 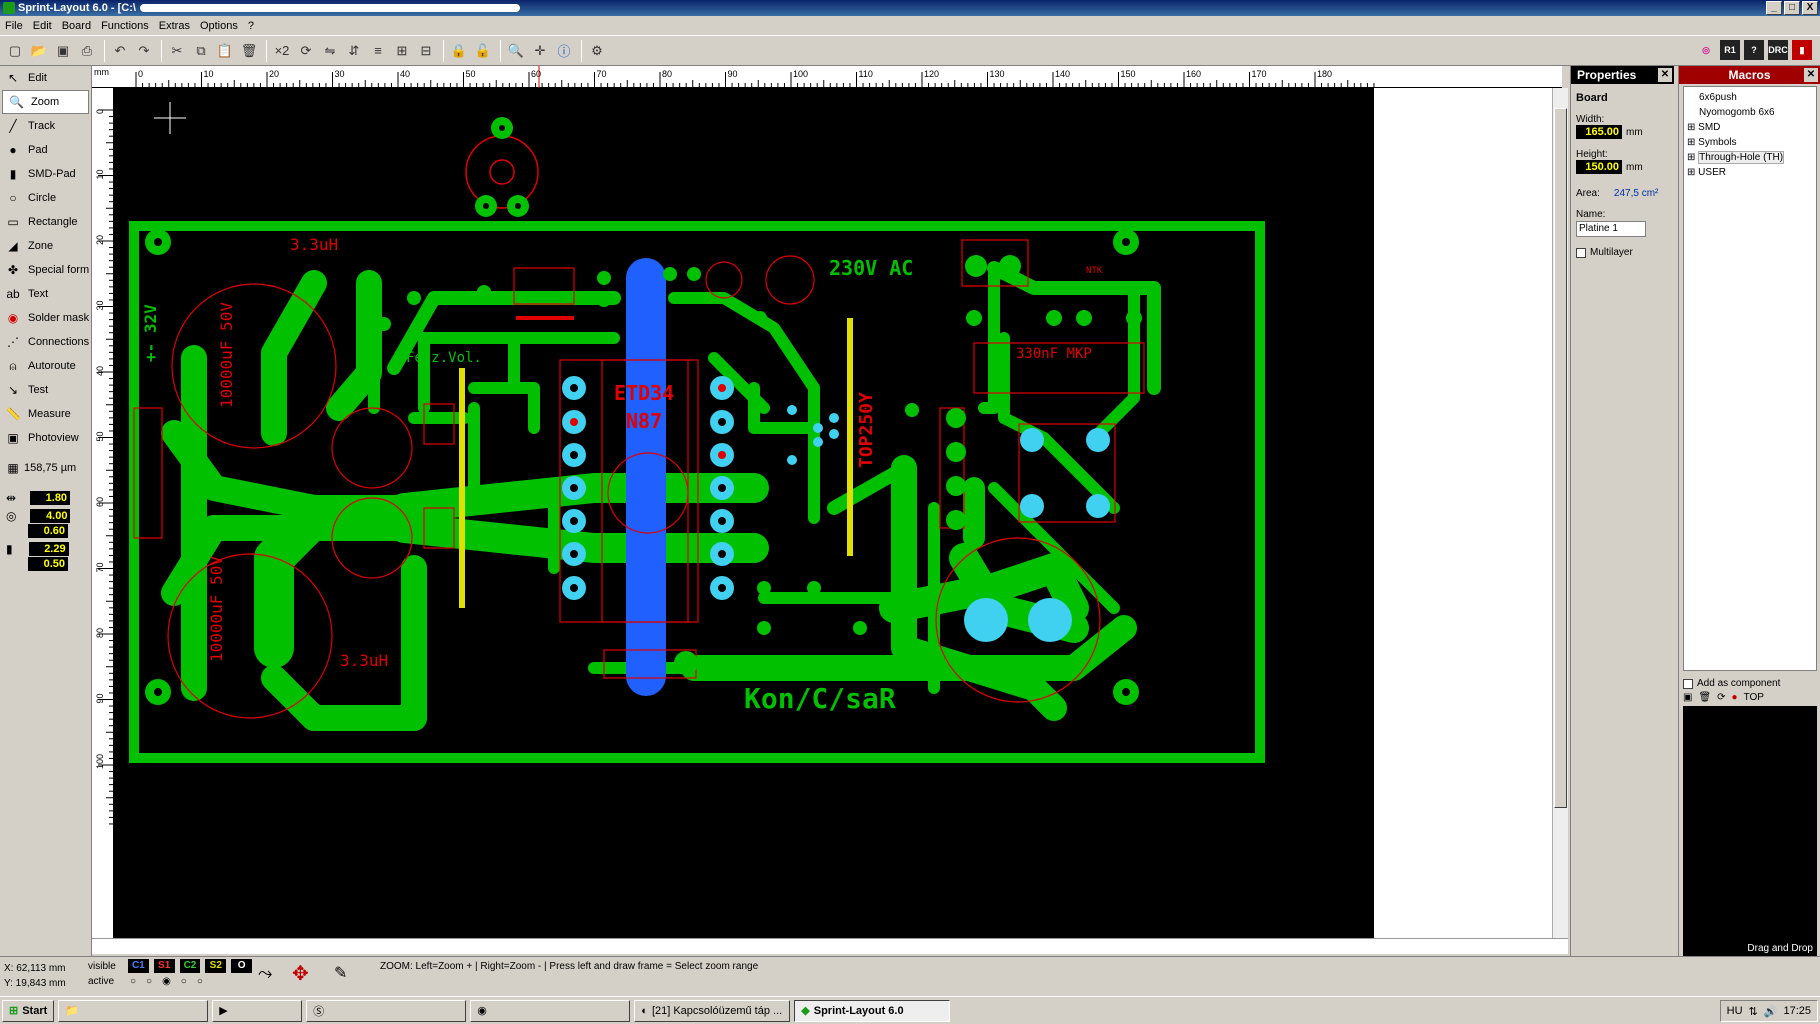 What do you see at coordinates (340, 973) in the screenshot?
I see `pen-icon: ✎` at bounding box center [340, 973].